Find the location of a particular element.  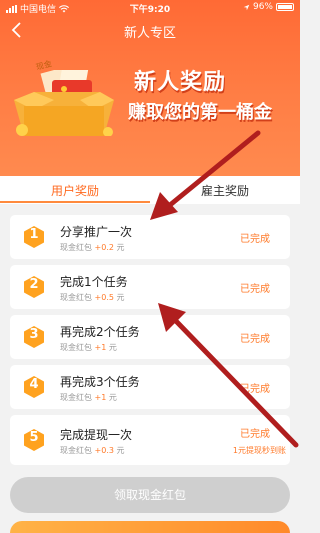

tab-bar: 用户奖励 雇主奖励 is located at coordinates (150, 190).